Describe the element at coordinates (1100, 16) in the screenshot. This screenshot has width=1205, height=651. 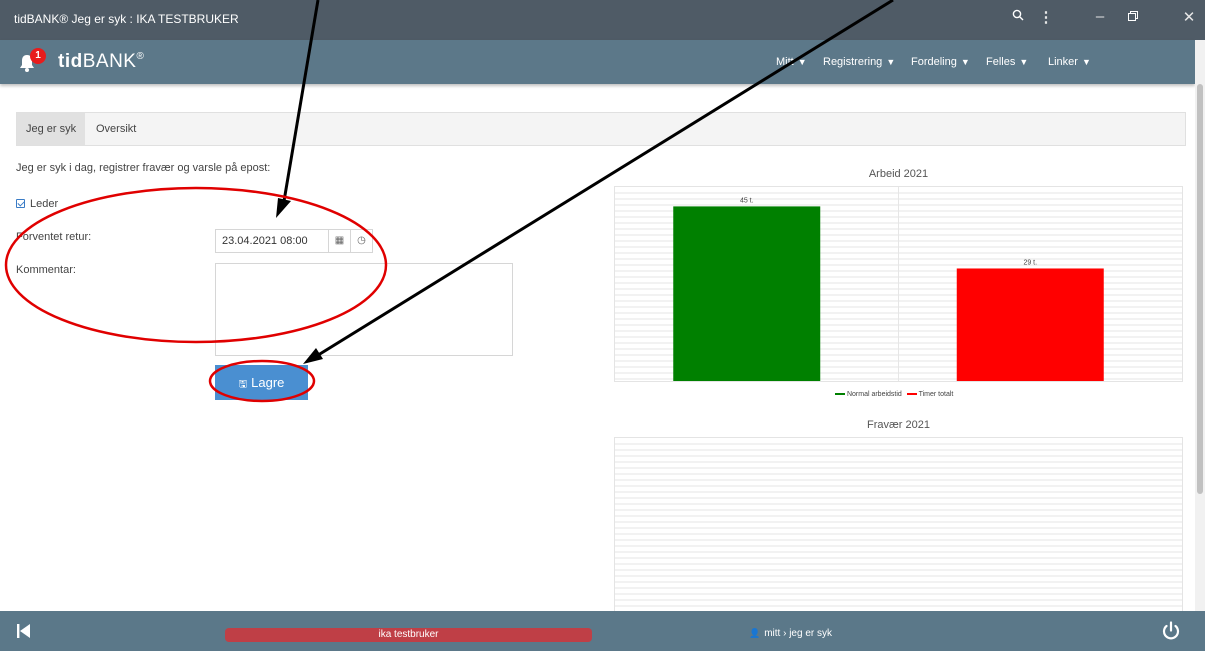
I see `minimize-icon: –` at that location.